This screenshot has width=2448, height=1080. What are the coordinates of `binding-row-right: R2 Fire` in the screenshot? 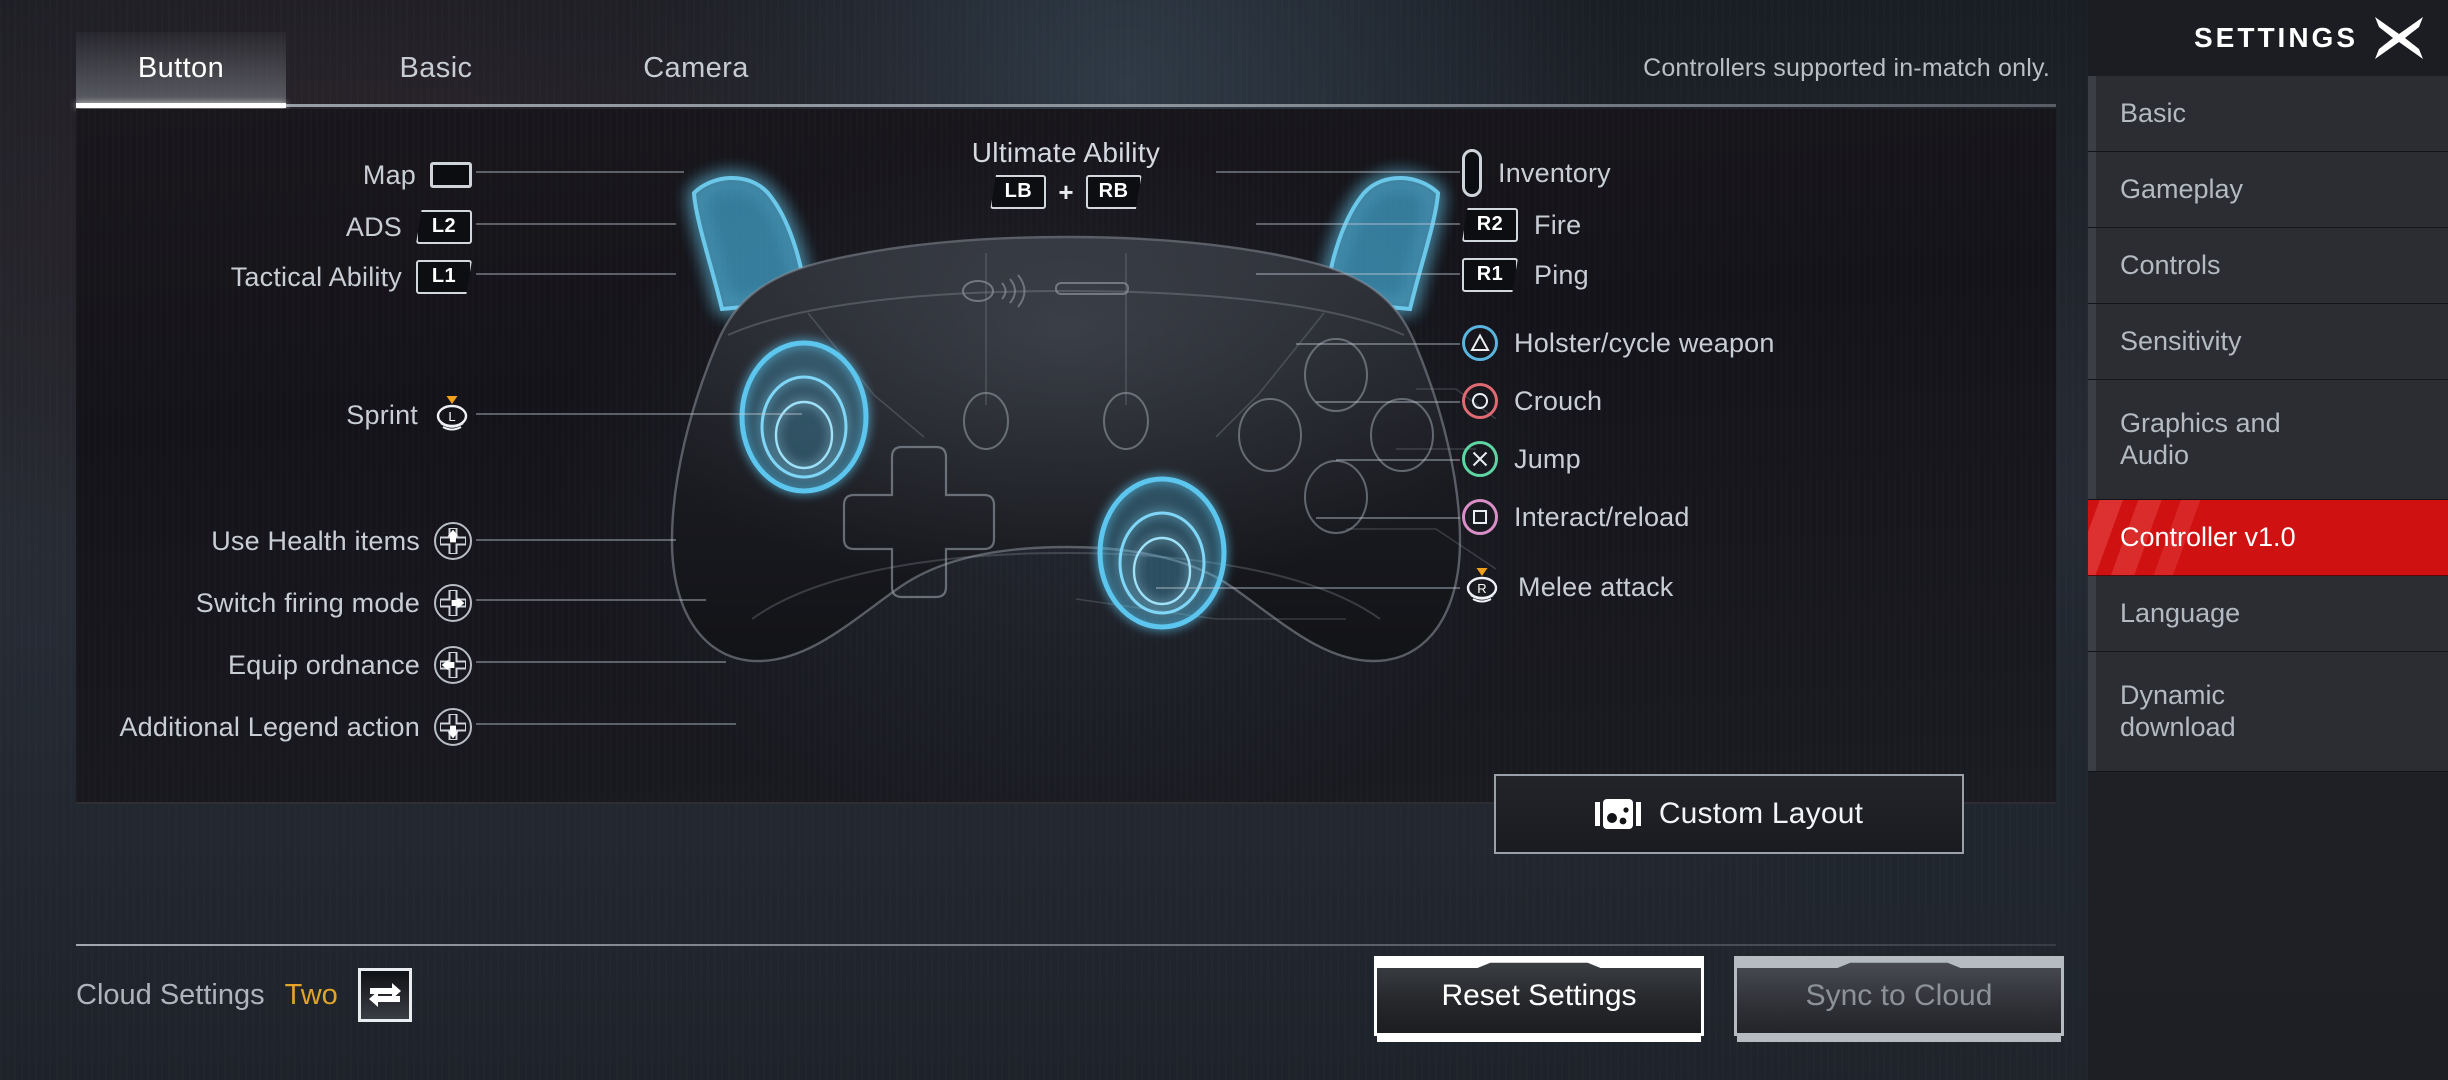 It's located at (1521, 225).